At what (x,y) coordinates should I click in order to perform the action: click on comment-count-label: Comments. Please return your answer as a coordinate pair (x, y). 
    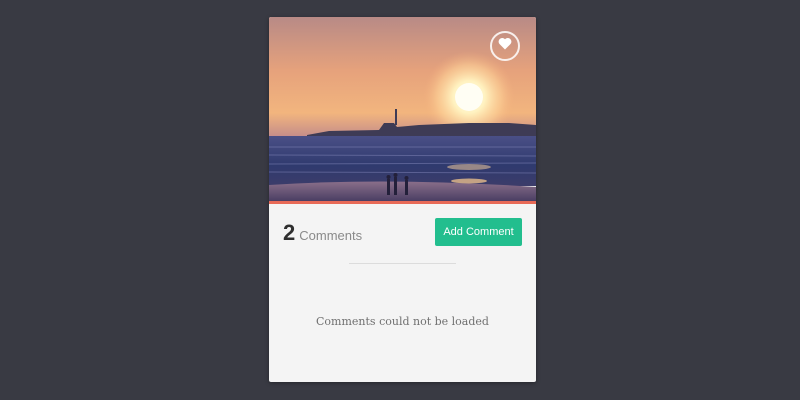
    Looking at the image, I should click on (331, 235).